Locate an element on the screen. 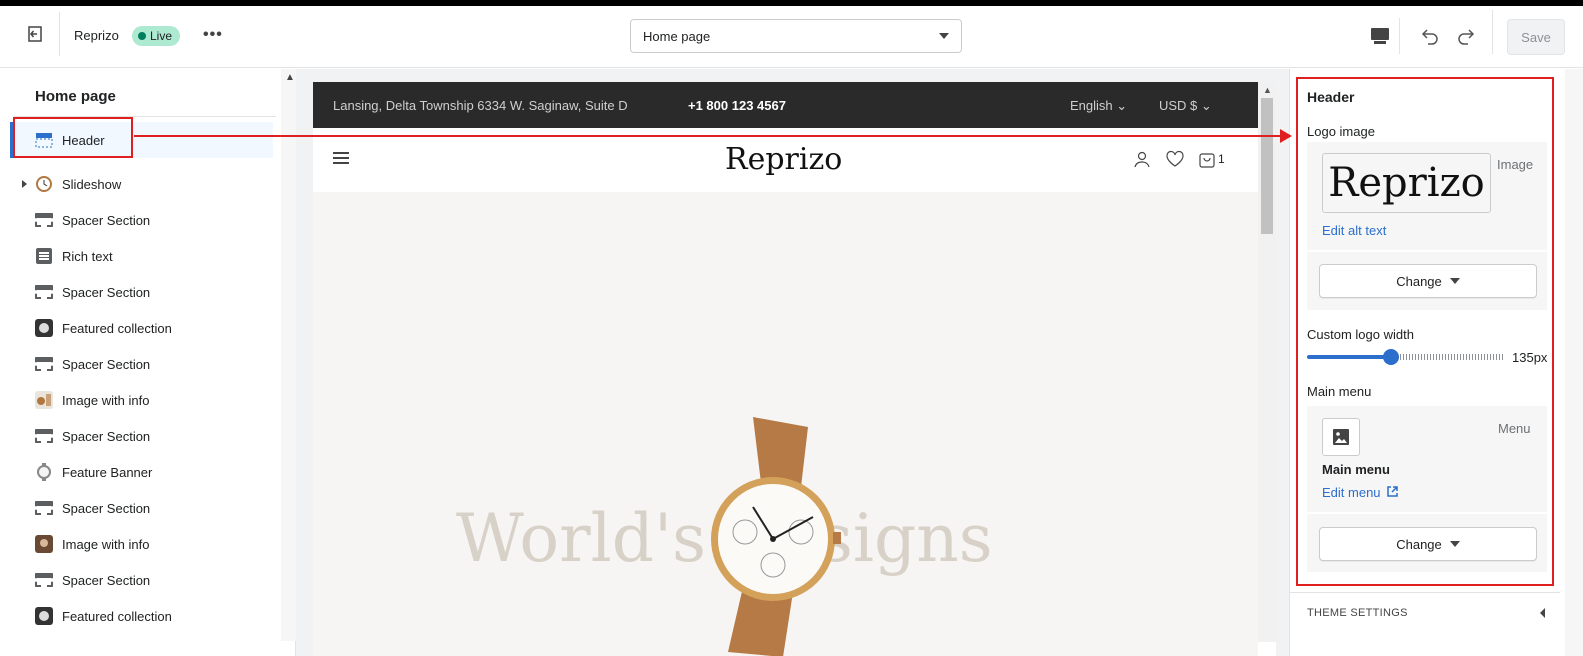 The image size is (1583, 656). cart-button: 1 is located at coordinates (1212, 159).